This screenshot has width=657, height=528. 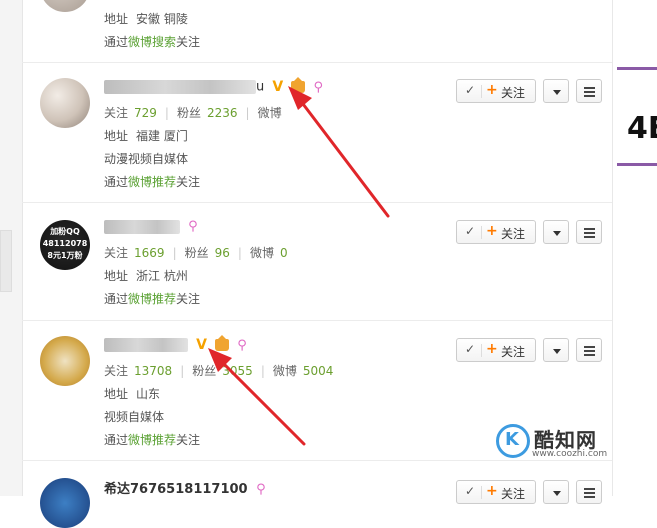 I want to click on user-location: 地址 福建 厦门, so click(x=146, y=136).